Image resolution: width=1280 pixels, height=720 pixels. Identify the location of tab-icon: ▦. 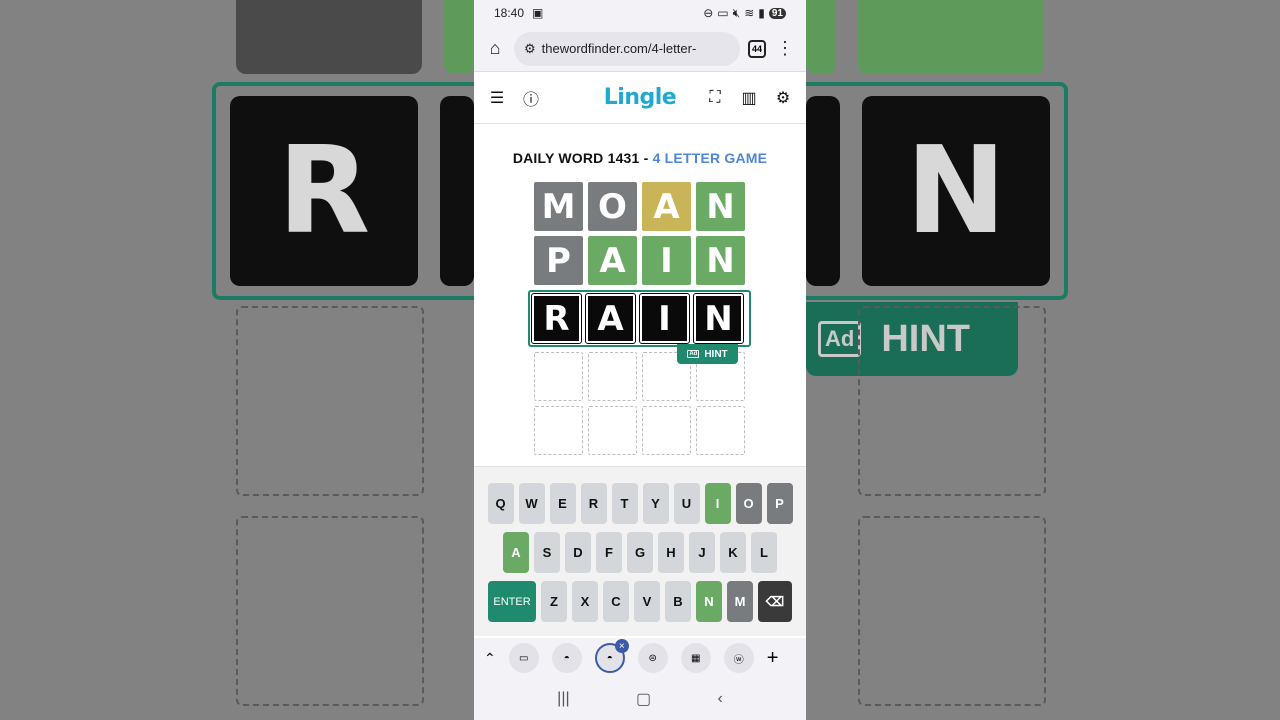
(695, 658).